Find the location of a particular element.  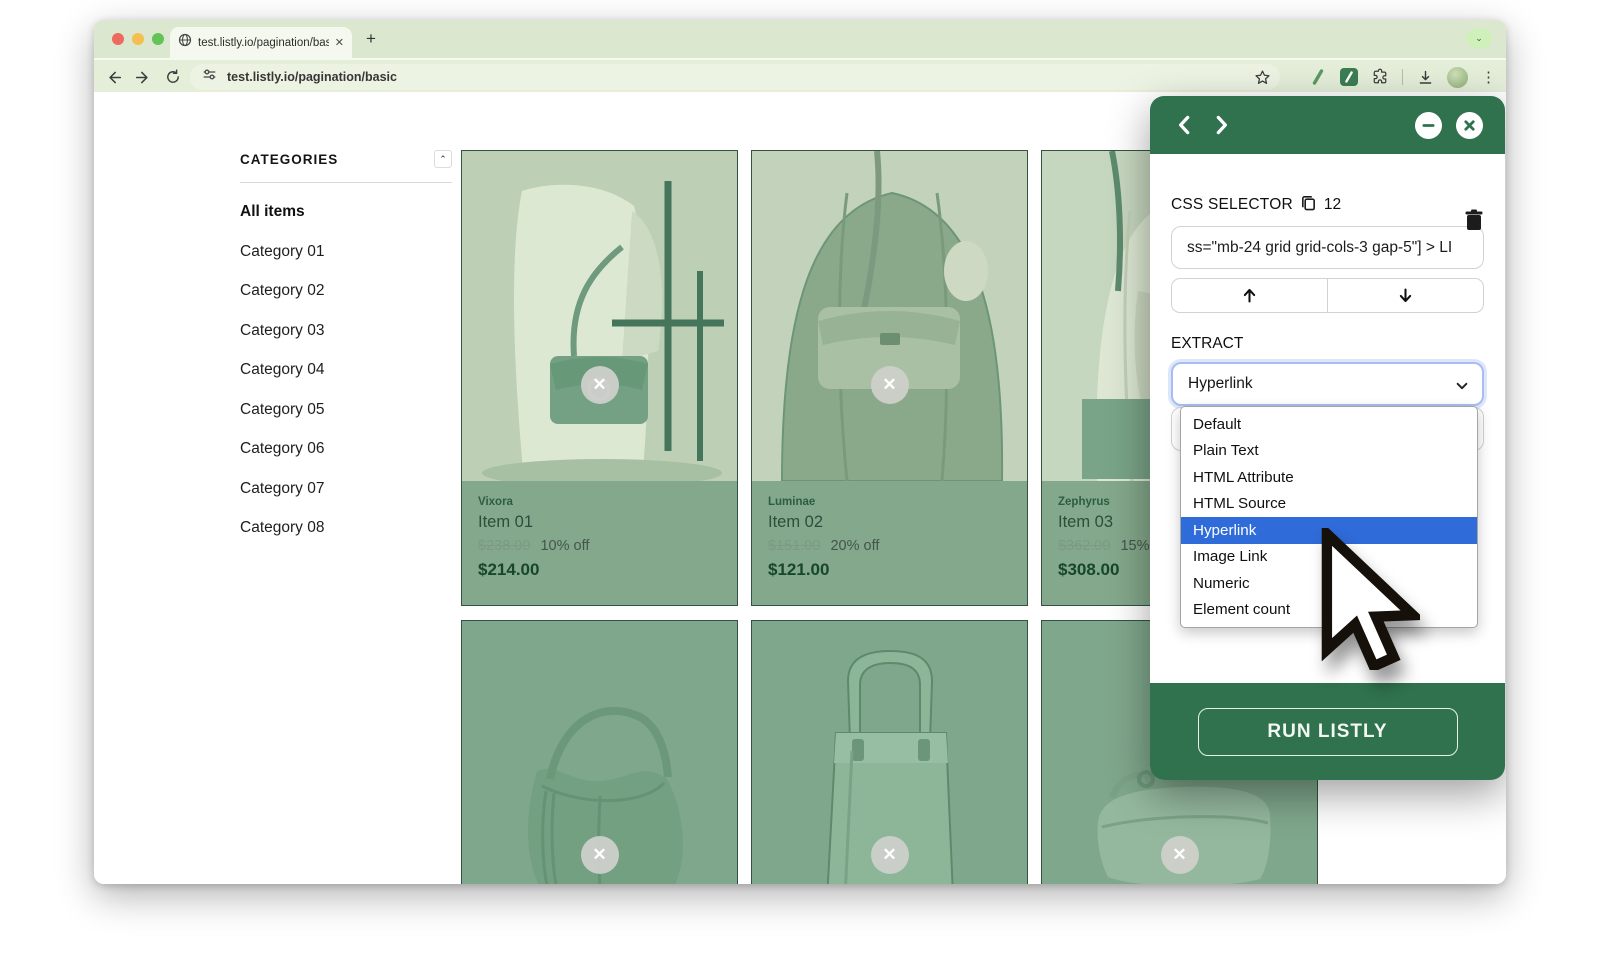

sidebar-item-category-02: Category 02 is located at coordinates (346, 293).